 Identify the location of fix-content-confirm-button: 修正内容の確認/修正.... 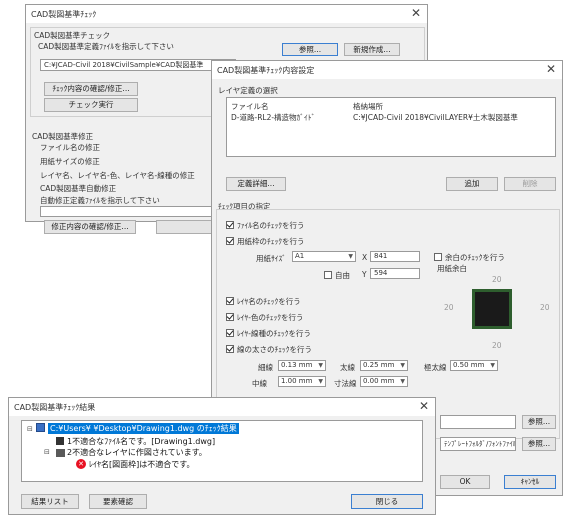
(90, 227).